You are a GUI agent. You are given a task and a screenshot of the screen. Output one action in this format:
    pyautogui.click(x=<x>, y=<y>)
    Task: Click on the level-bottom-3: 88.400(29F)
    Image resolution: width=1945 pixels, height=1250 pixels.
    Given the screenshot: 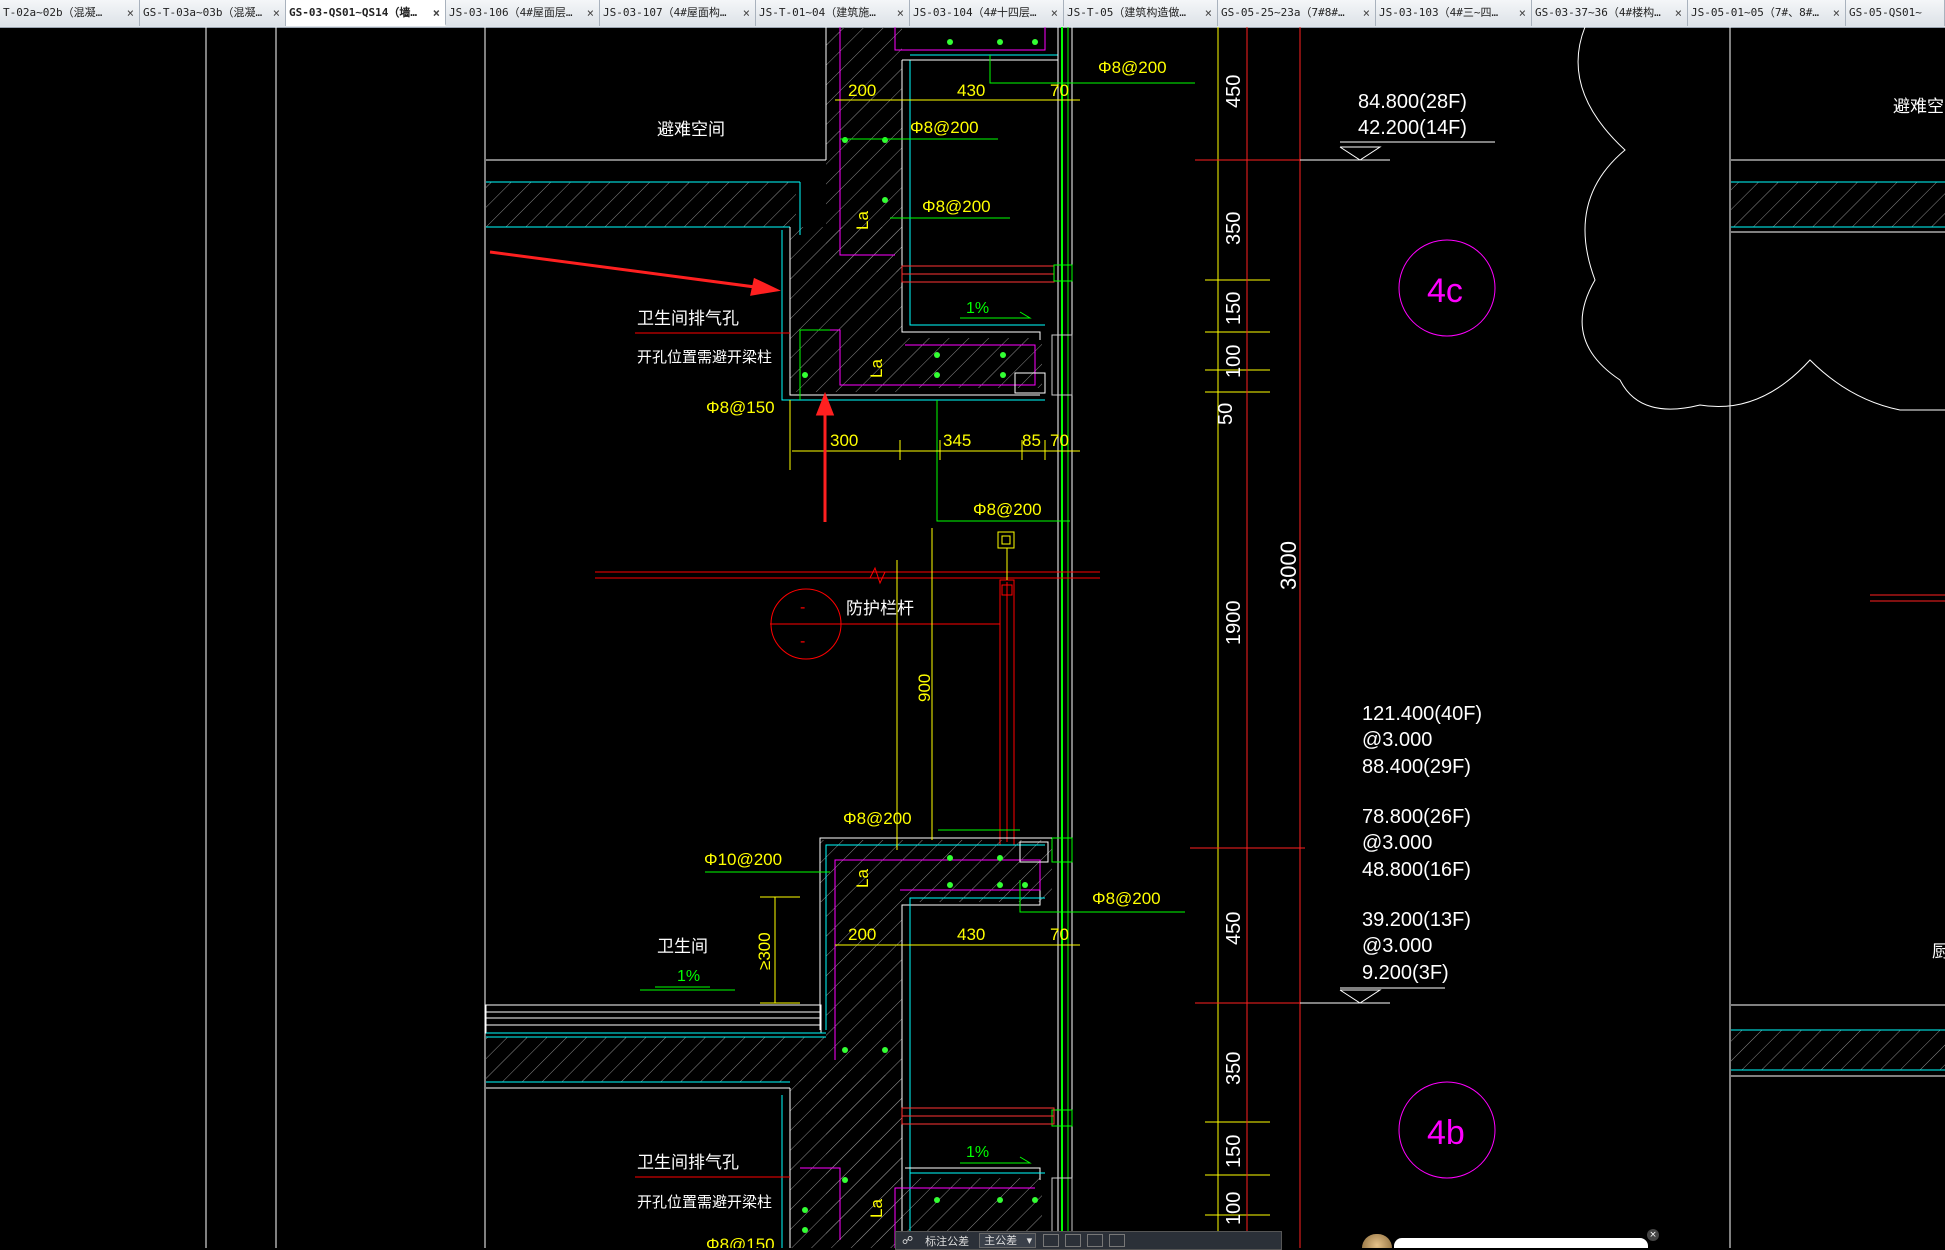 What is the action you would take?
    pyautogui.click(x=1416, y=767)
    